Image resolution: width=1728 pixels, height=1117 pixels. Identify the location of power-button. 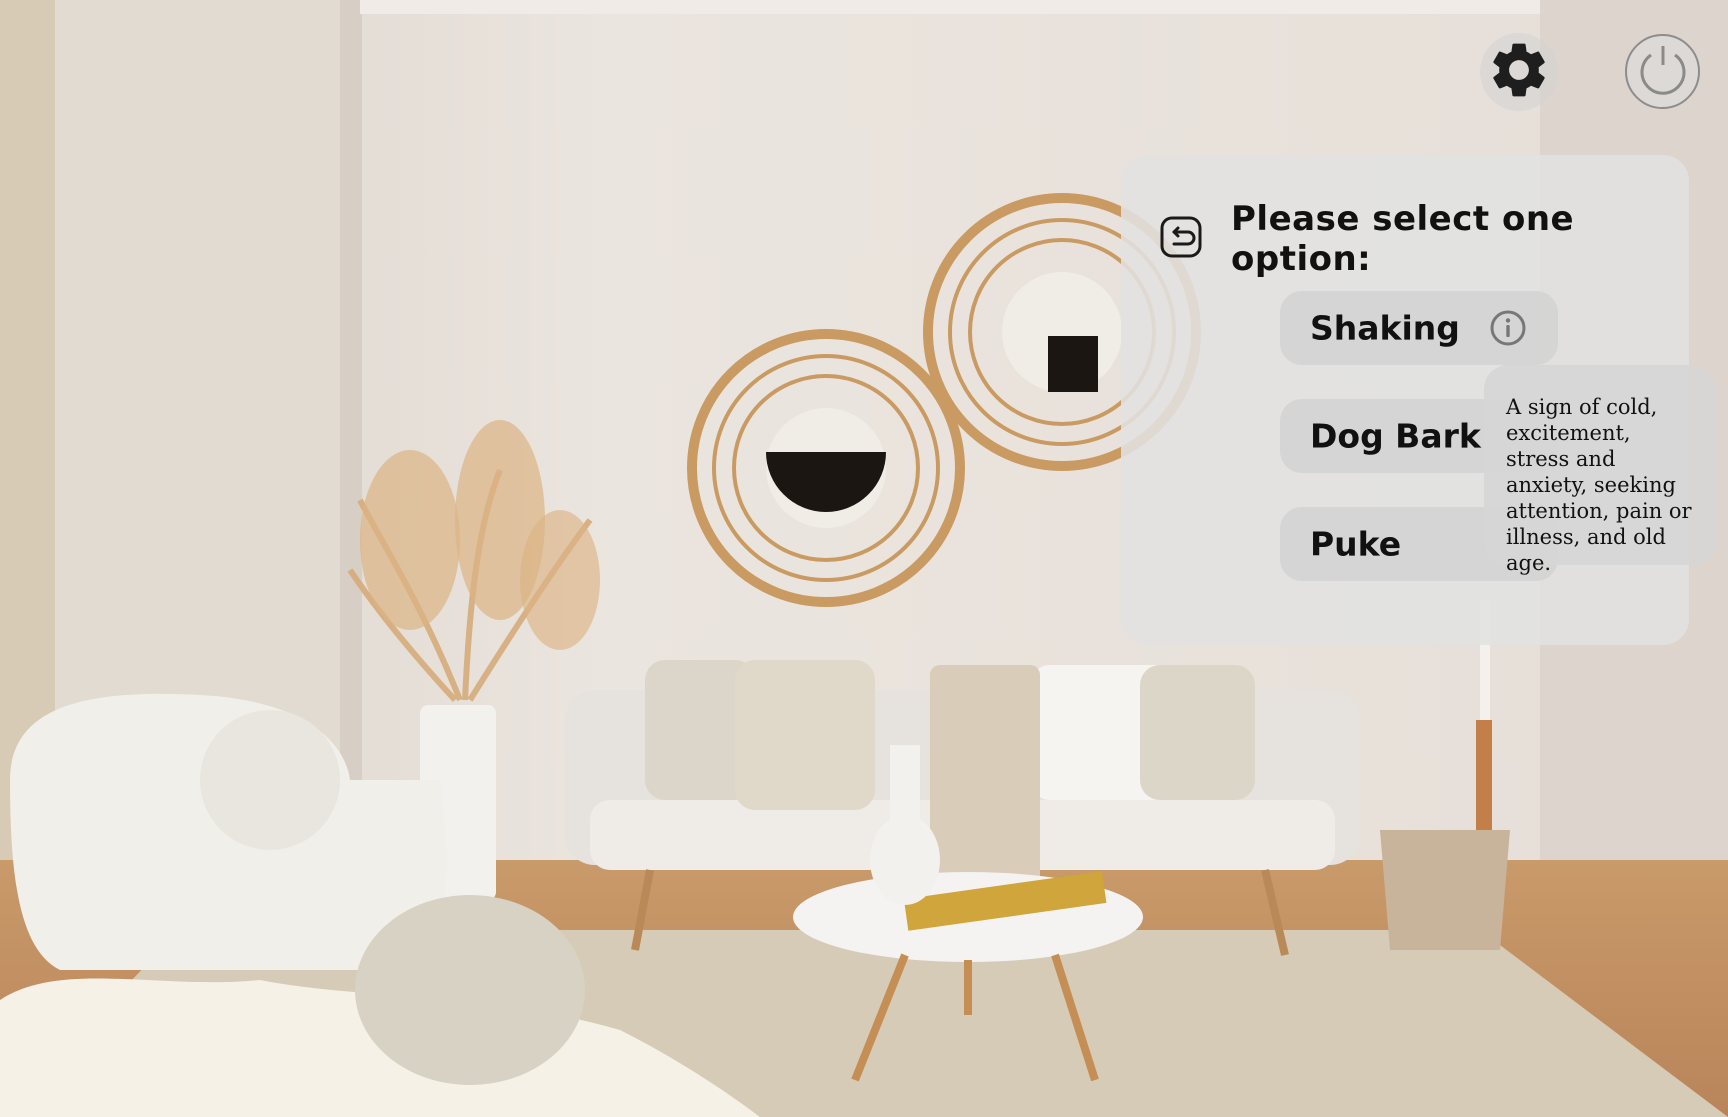
(1662, 71).